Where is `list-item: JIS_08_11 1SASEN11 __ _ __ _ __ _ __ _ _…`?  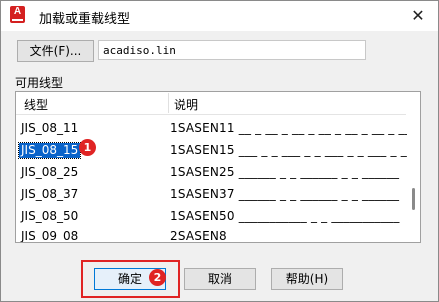 list-item: JIS_08_11 1SASEN11 __ _ __ _ __ _ __ _ _… is located at coordinates (216, 128).